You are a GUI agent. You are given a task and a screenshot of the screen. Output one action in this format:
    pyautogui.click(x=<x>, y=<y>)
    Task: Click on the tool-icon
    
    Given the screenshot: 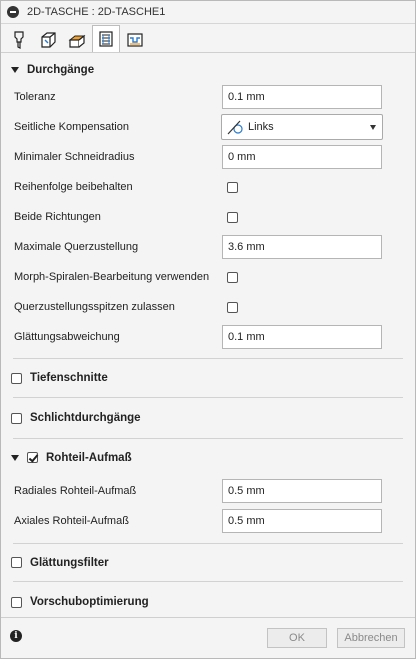 What is the action you would take?
    pyautogui.click(x=19, y=40)
    